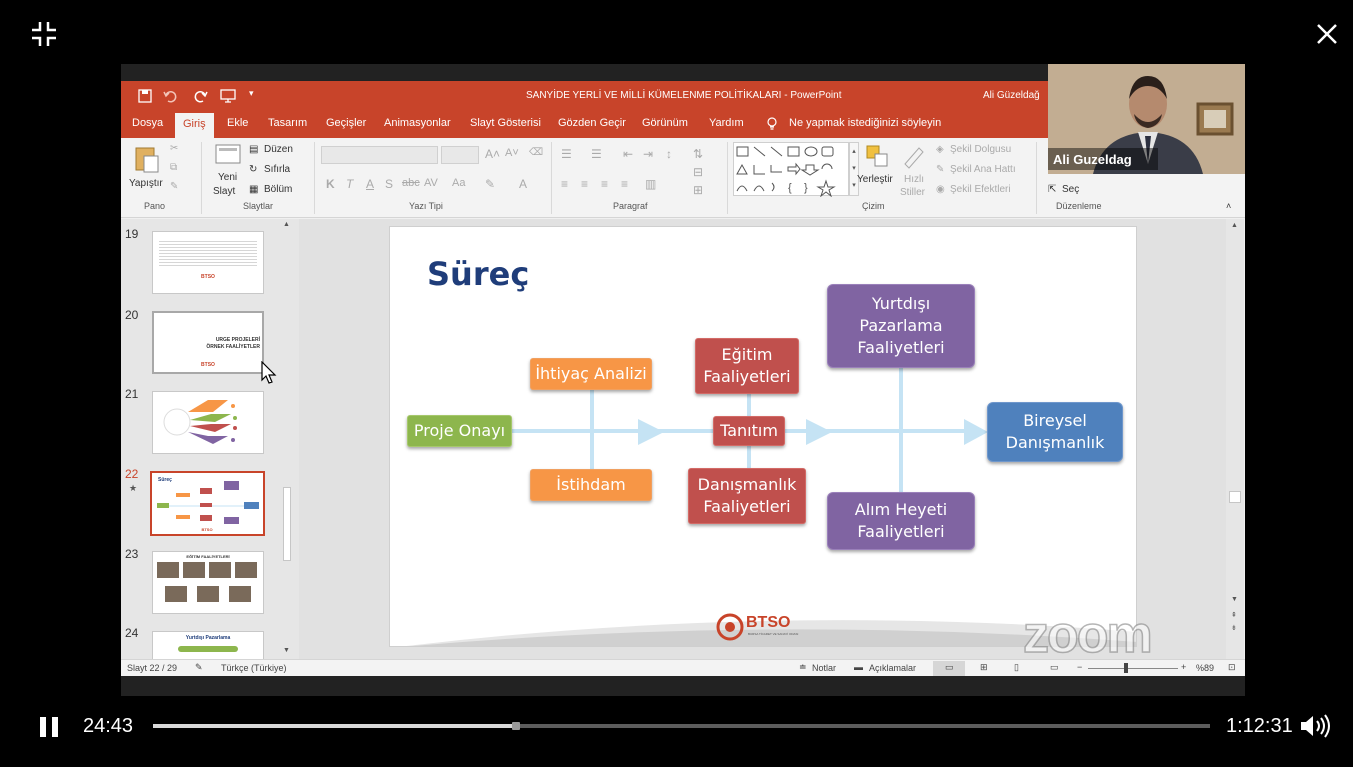  What do you see at coordinates (1234, 628) in the screenshot?
I see `next-slide-icon: ⇟` at bounding box center [1234, 628].